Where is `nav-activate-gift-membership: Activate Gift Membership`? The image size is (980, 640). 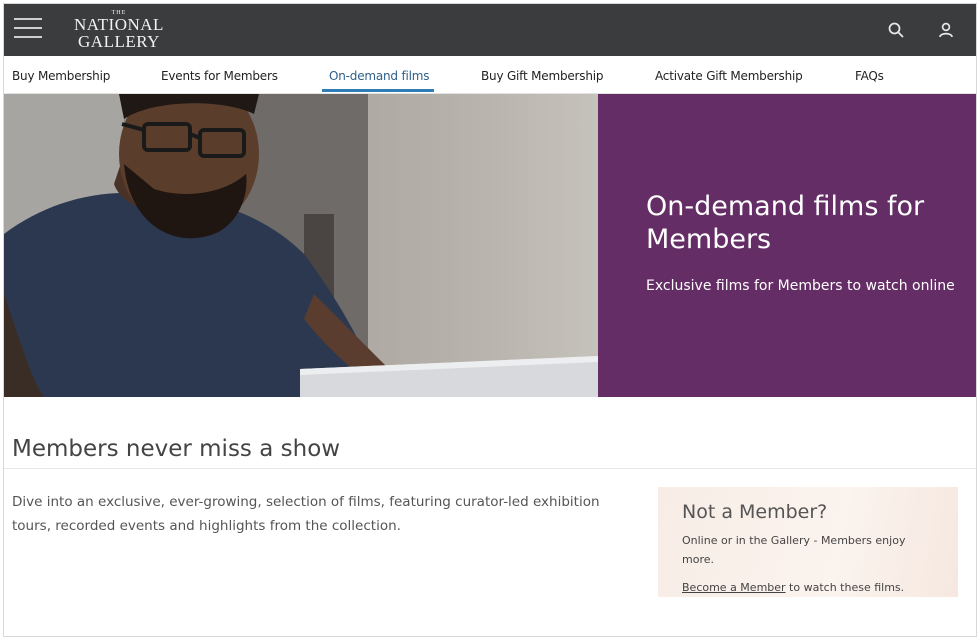
nav-activate-gift-membership: Activate Gift Membership is located at coordinates (729, 76).